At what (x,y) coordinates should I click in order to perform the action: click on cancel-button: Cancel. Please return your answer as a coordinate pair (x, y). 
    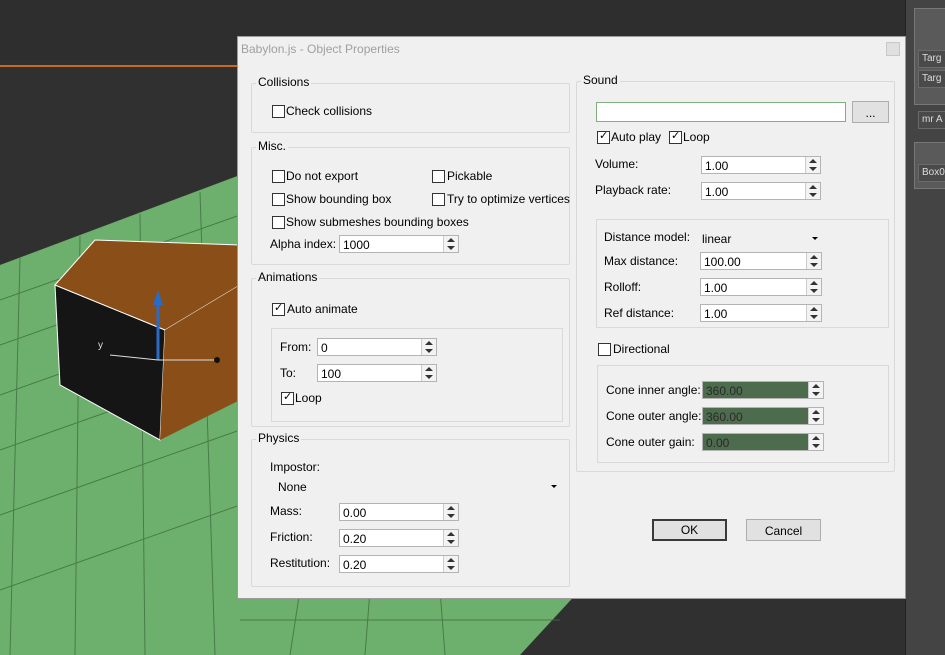
    Looking at the image, I should click on (783, 530).